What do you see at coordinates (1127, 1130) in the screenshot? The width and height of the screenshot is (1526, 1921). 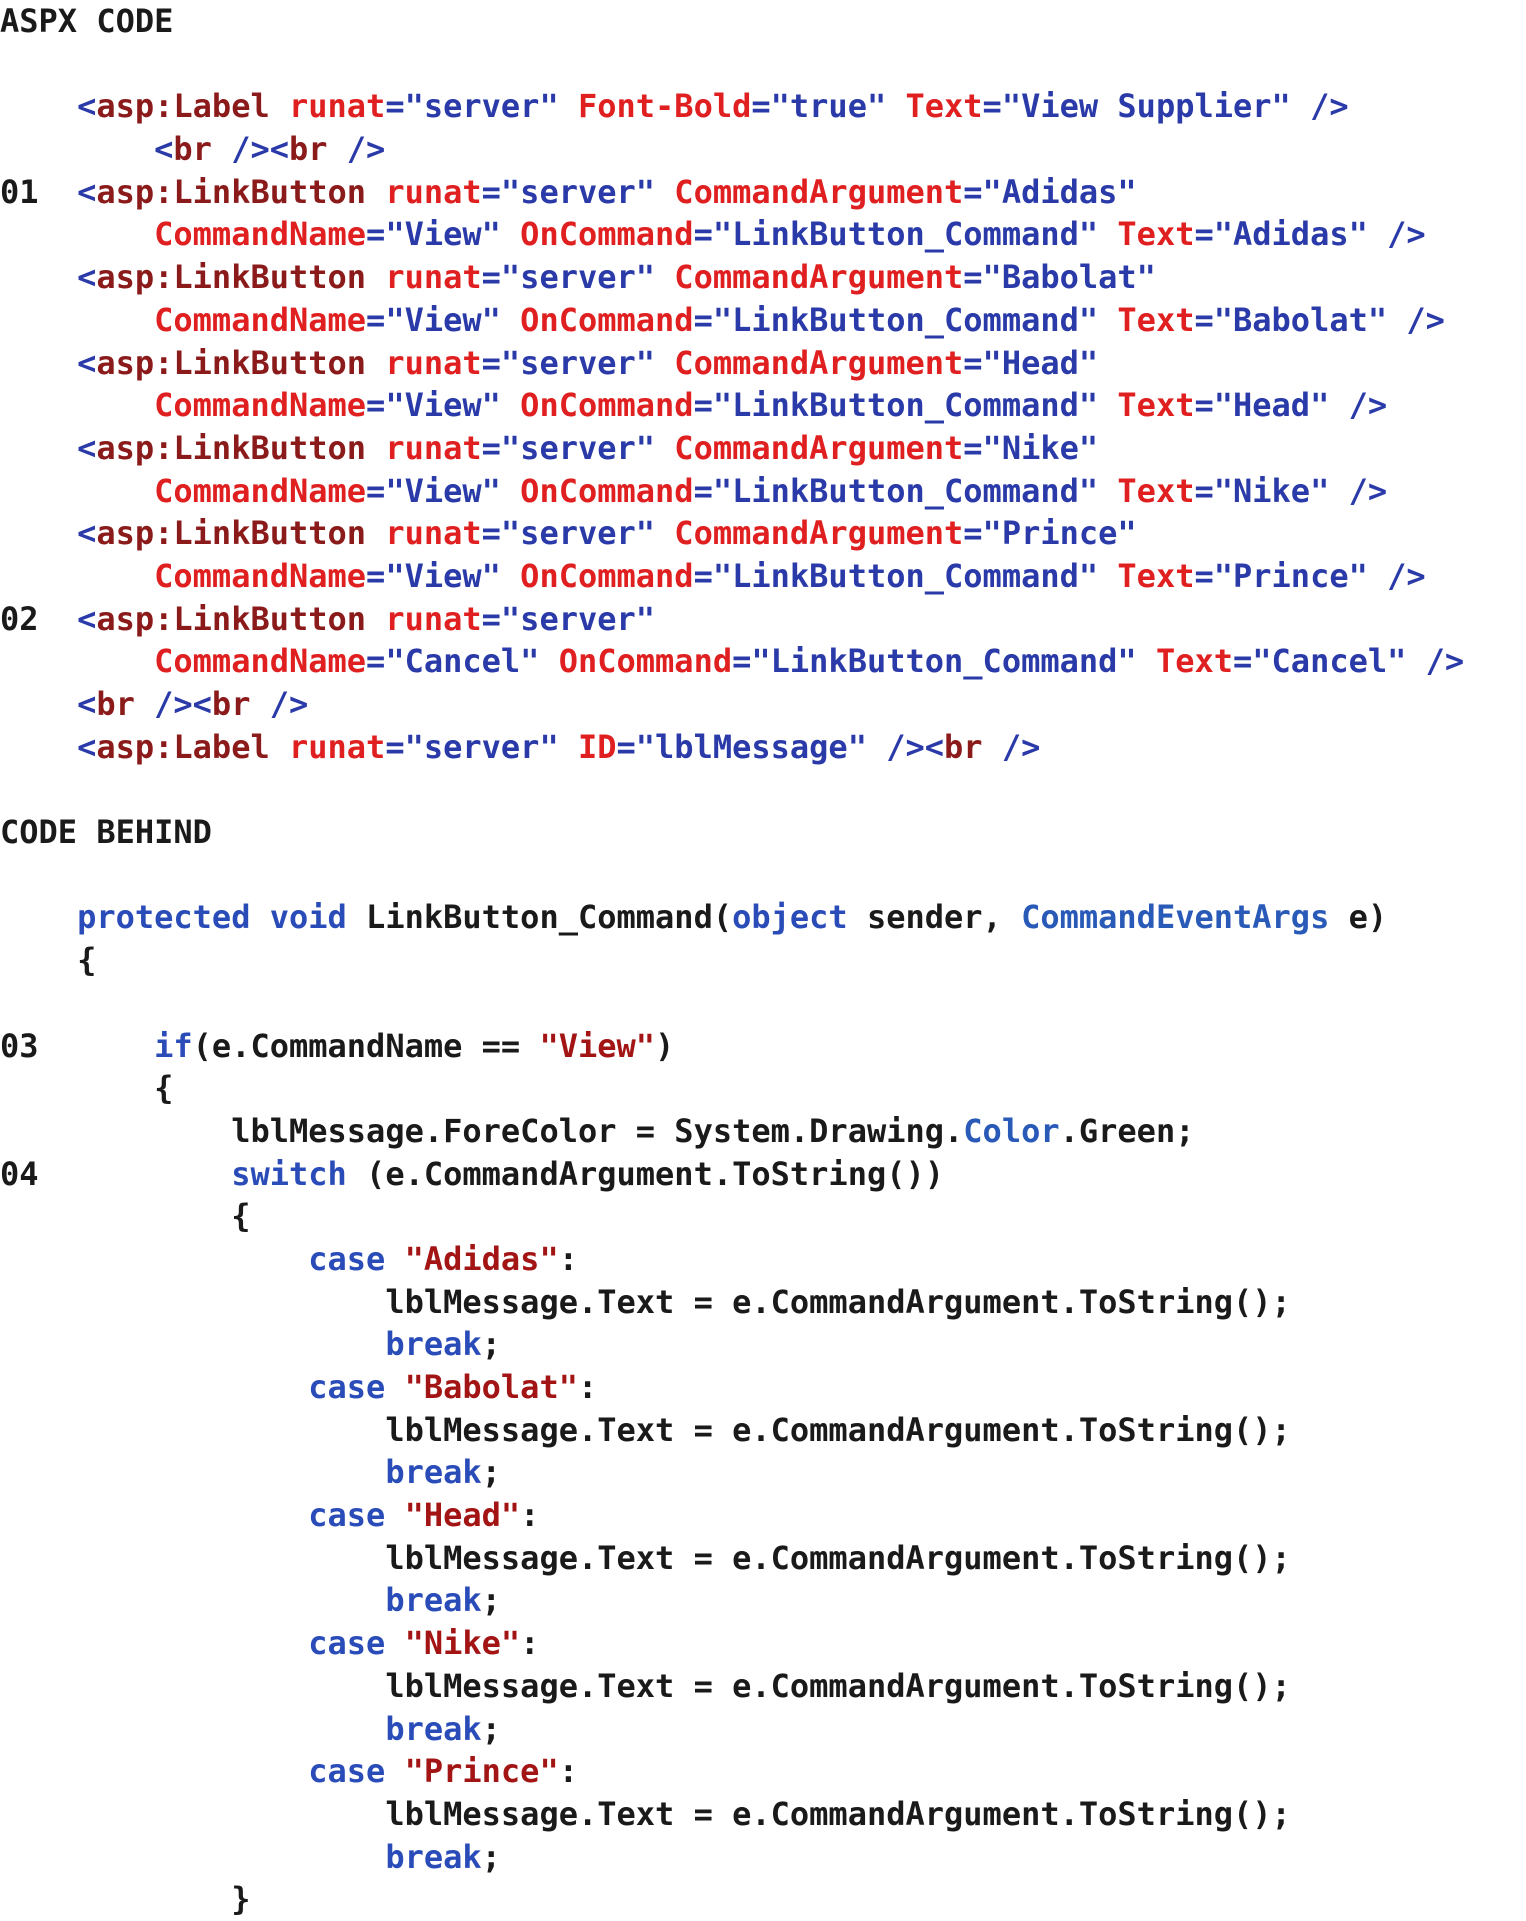 I see `code-text: .Green;` at bounding box center [1127, 1130].